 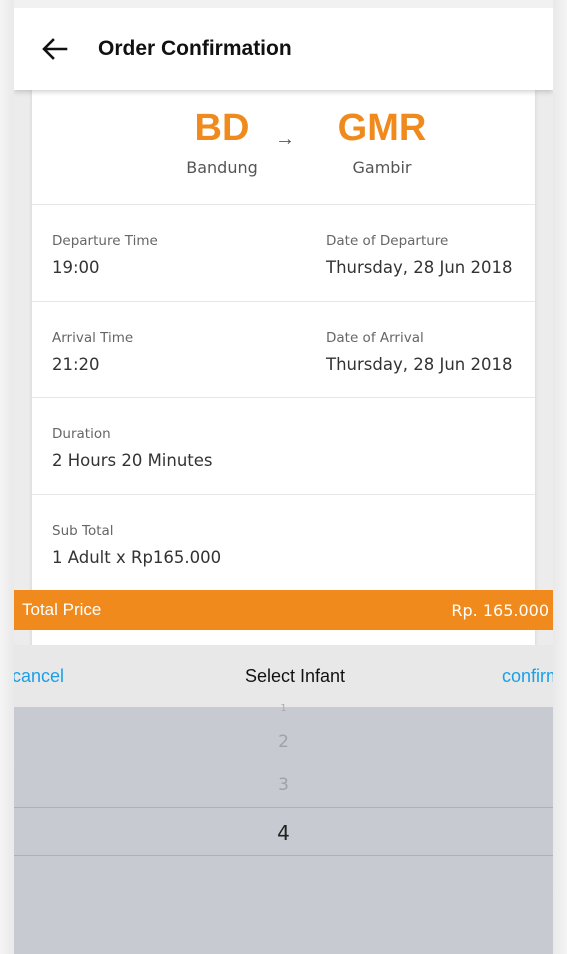 What do you see at coordinates (419, 352) in the screenshot?
I see `arrival-date-field: Date of Arrival Thursday, 28 Jun 2018` at bounding box center [419, 352].